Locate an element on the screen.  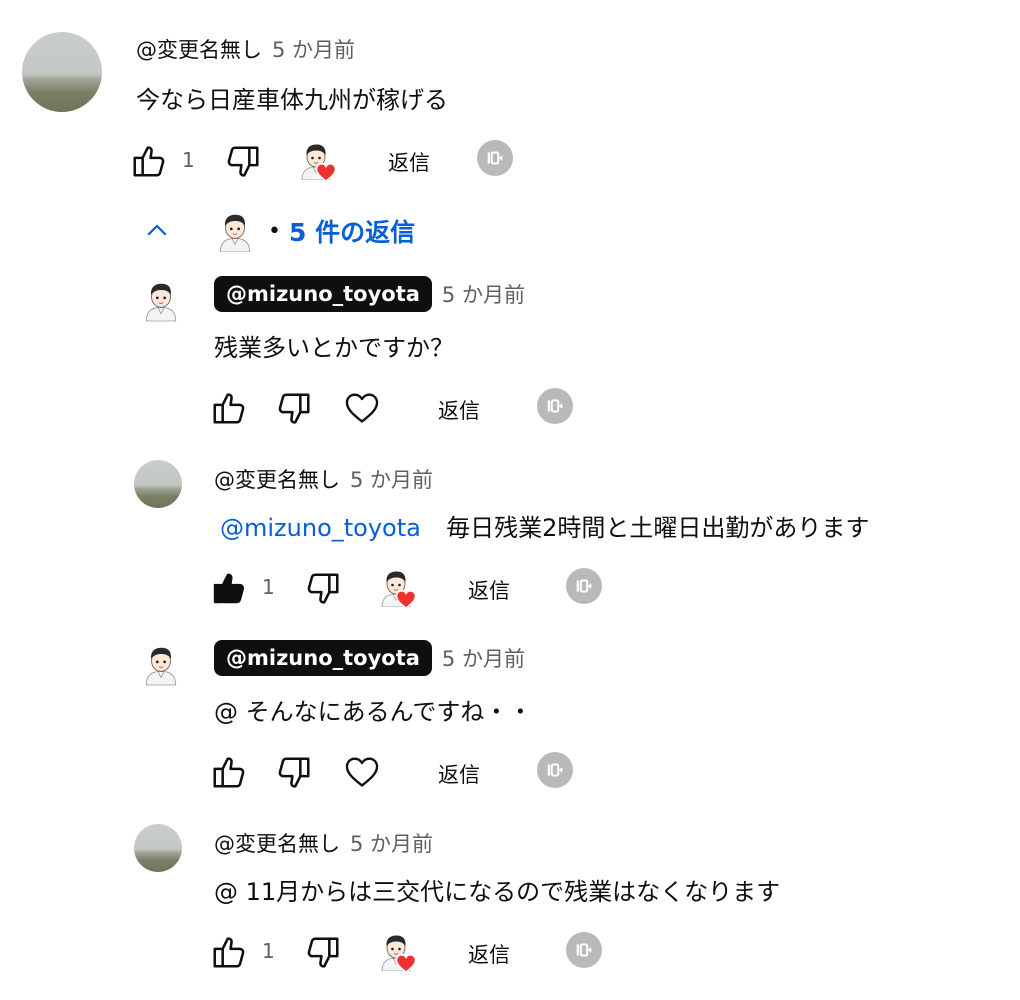
like-icon-active is located at coordinates (229, 588).